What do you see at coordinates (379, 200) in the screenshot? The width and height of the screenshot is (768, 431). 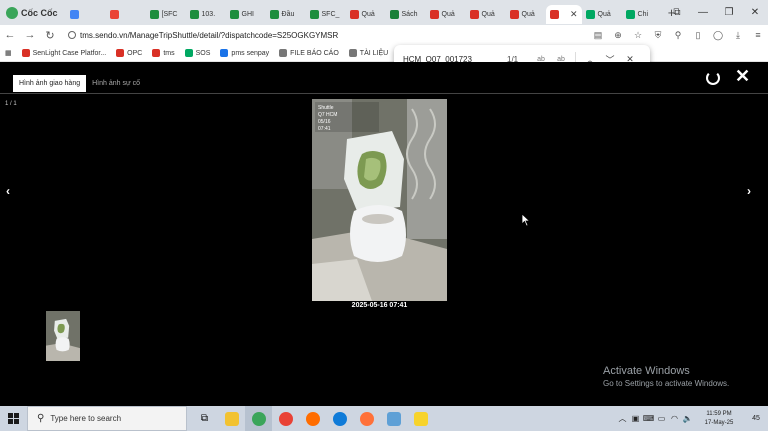 I see `delivery-photo: Shuttle Q7 HCM 05/16 07:41` at bounding box center [379, 200].